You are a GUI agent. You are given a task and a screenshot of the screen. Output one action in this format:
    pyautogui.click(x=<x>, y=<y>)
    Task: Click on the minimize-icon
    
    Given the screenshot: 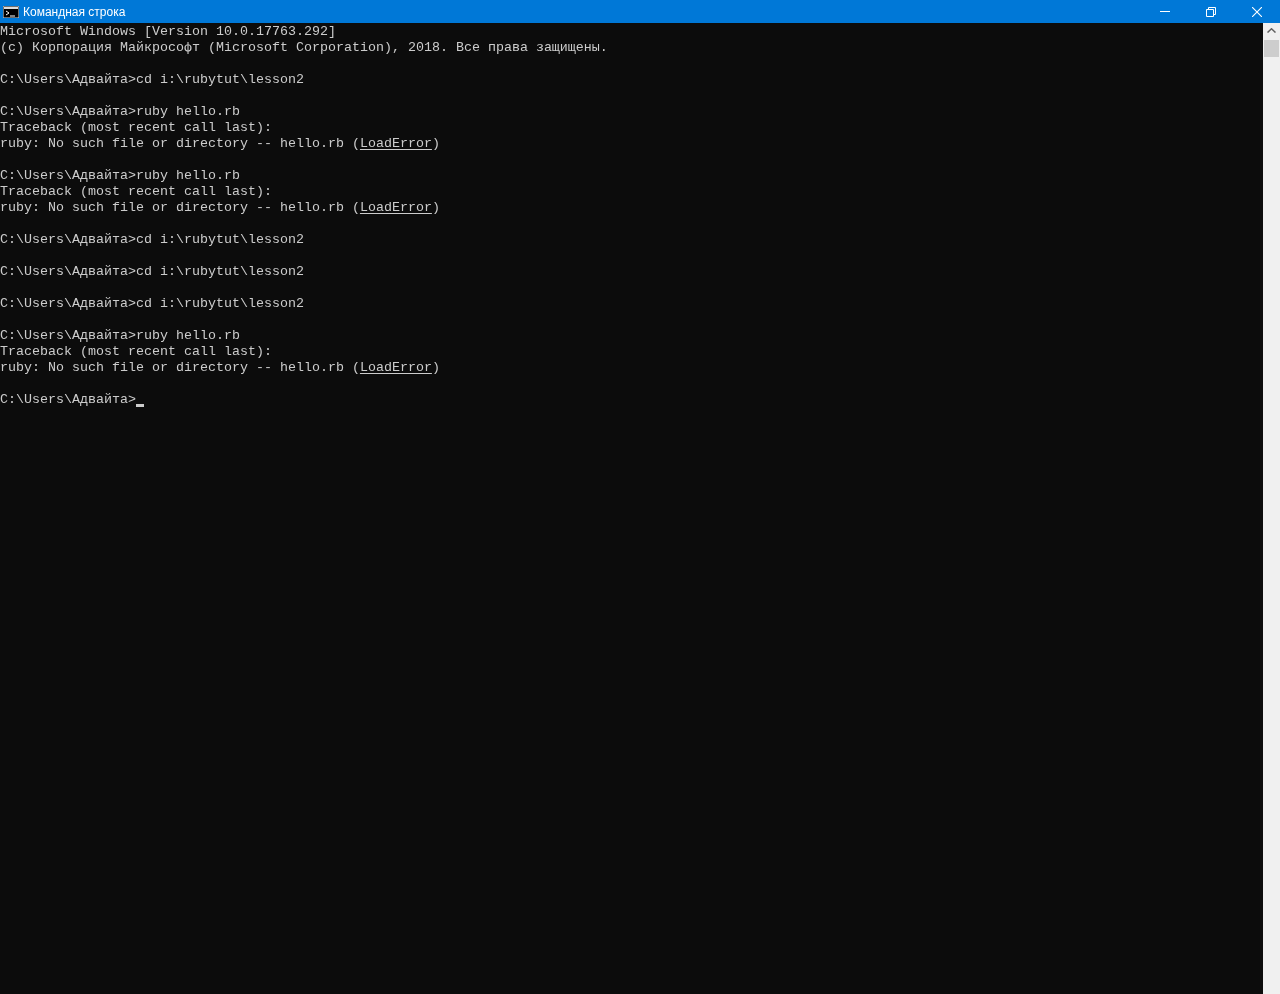 What is the action you would take?
    pyautogui.click(x=1165, y=11)
    